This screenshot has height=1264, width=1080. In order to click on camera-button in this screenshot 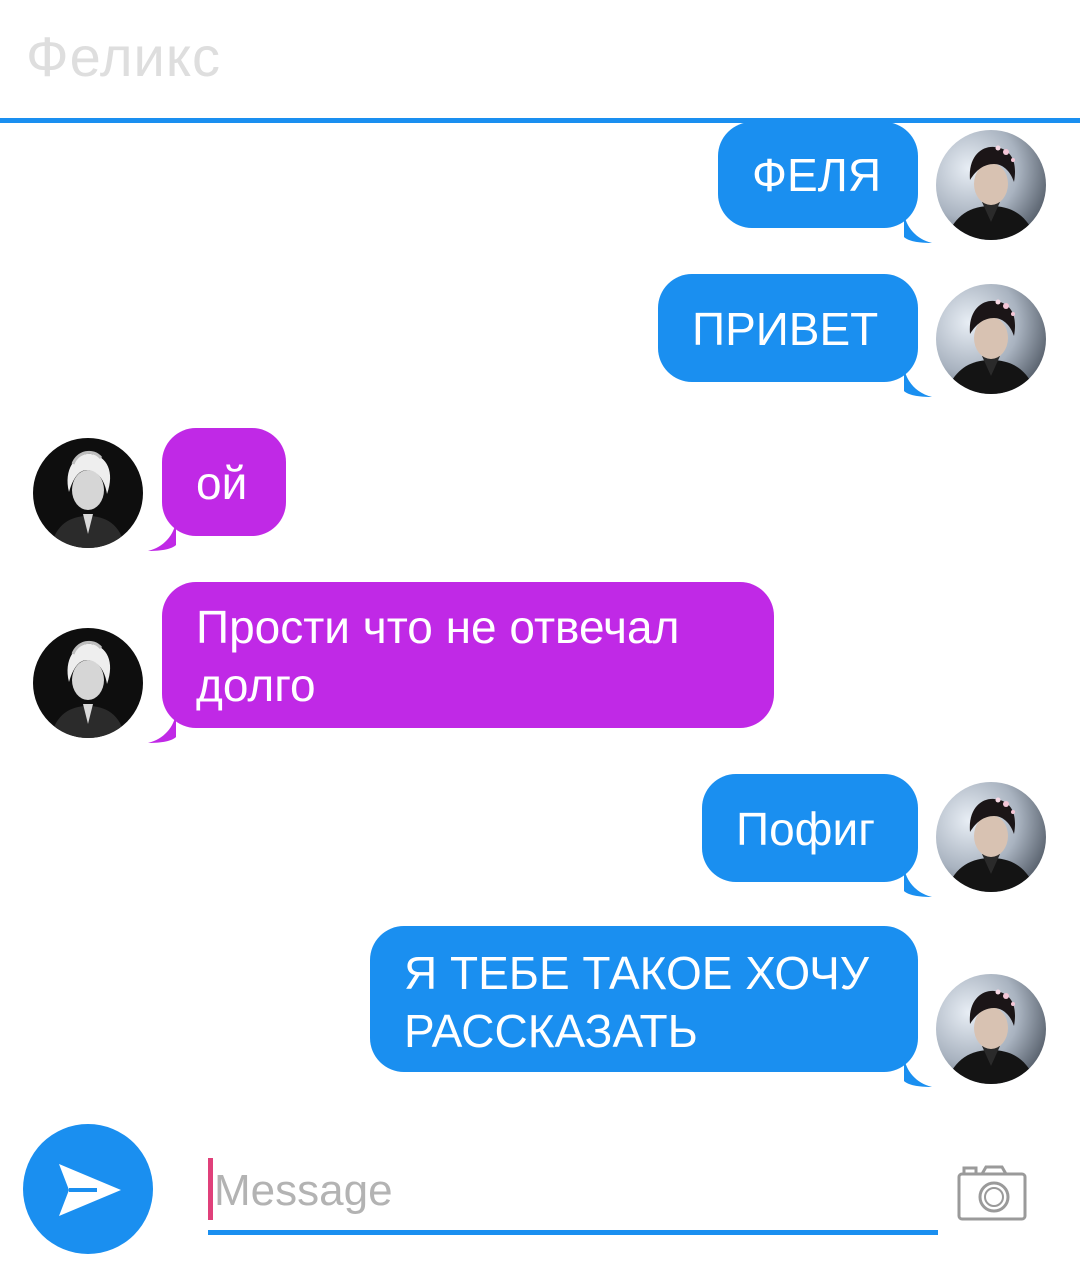, I will do `click(992, 1192)`.